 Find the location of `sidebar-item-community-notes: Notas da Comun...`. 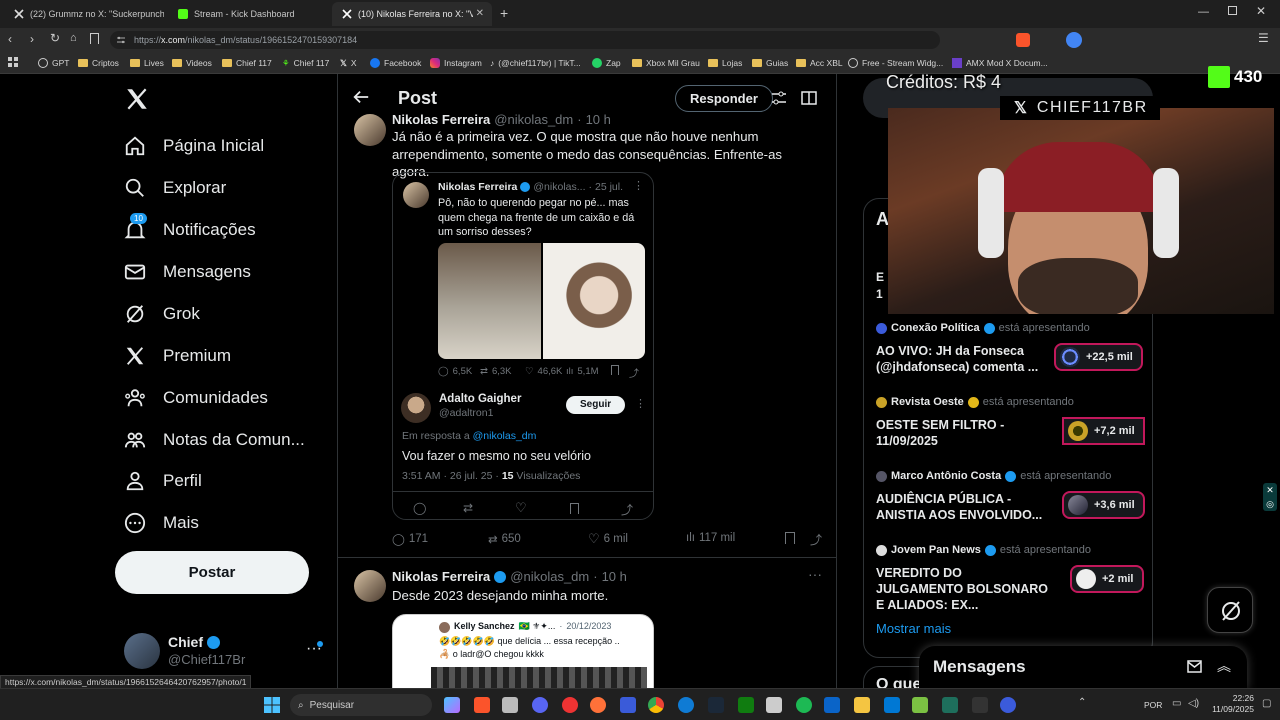

sidebar-item-community-notes: Notas da Comun... is located at coordinates (214, 440).